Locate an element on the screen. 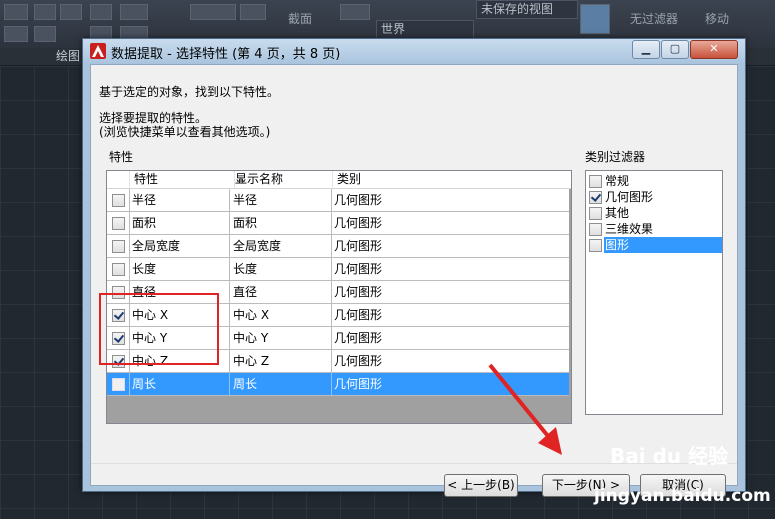 The height and width of the screenshot is (519, 775). display-name: 直径 is located at coordinates (245, 292).